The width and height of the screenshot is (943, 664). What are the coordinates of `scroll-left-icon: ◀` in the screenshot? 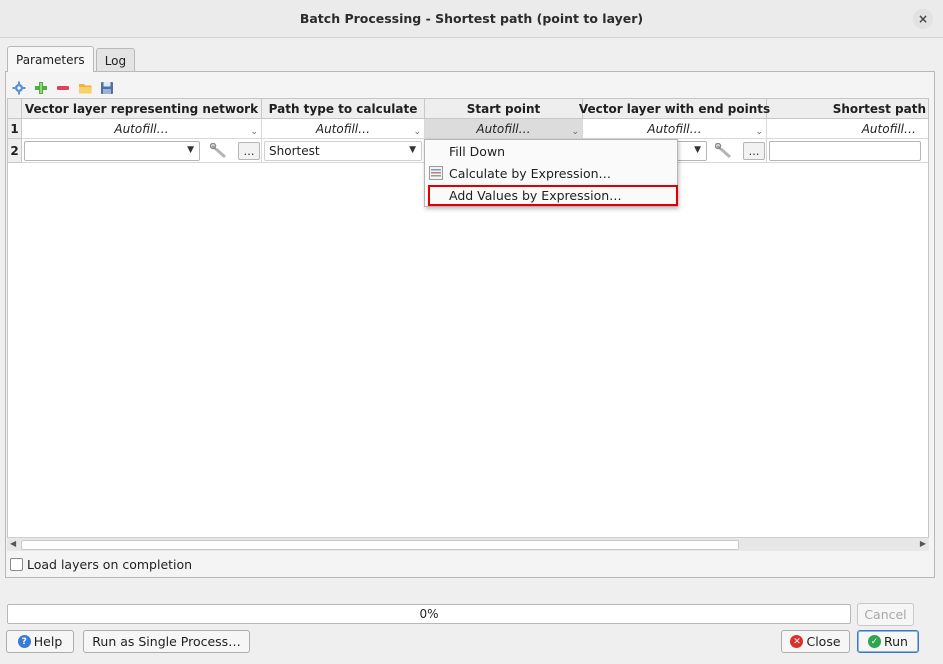 It's located at (13, 543).